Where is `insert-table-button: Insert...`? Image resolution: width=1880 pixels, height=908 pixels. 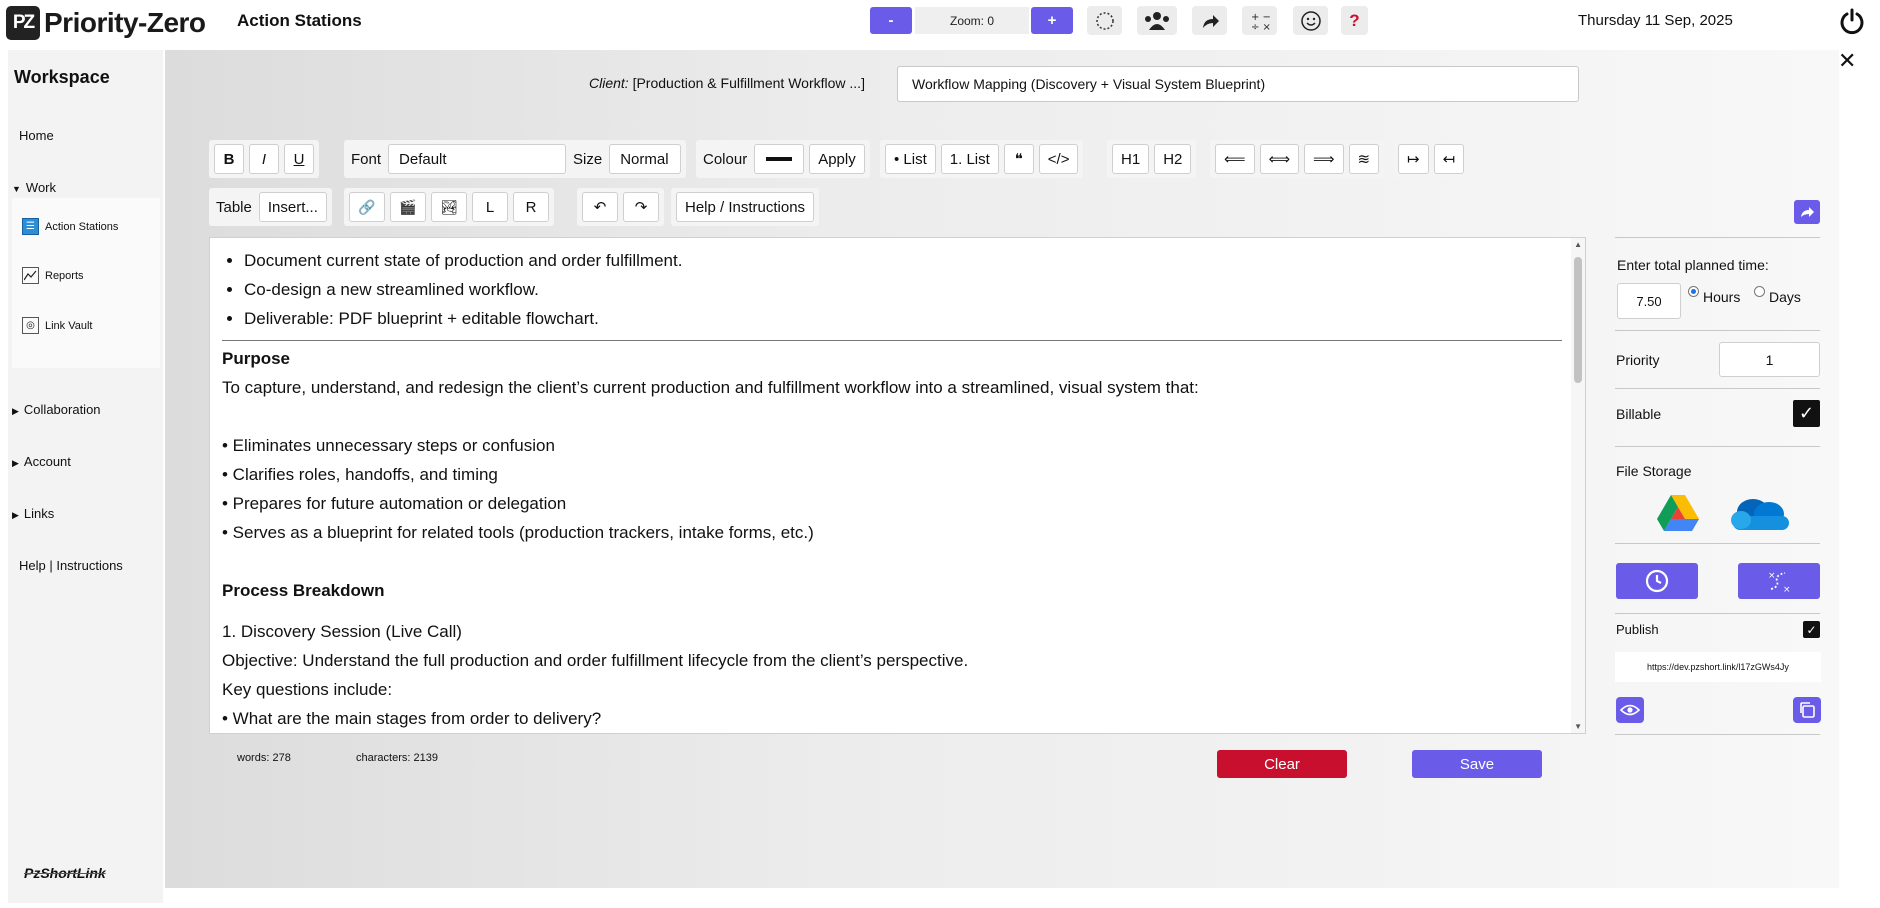
insert-table-button: Insert... is located at coordinates (292, 207).